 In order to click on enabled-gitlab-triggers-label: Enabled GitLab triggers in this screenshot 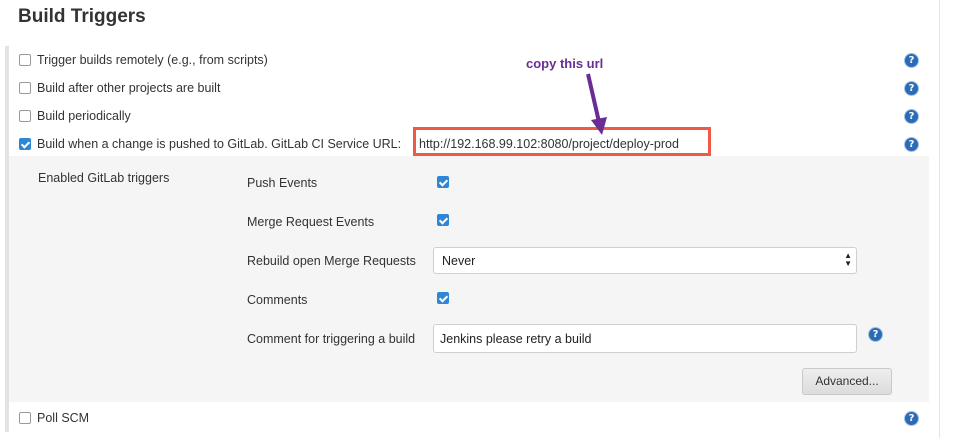, I will do `click(104, 178)`.